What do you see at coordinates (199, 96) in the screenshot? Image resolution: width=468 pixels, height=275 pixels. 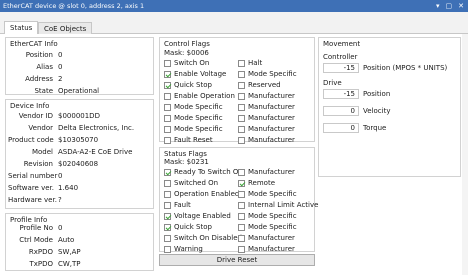 I see `flag-checkbox: Enable Operation` at bounding box center [199, 96].